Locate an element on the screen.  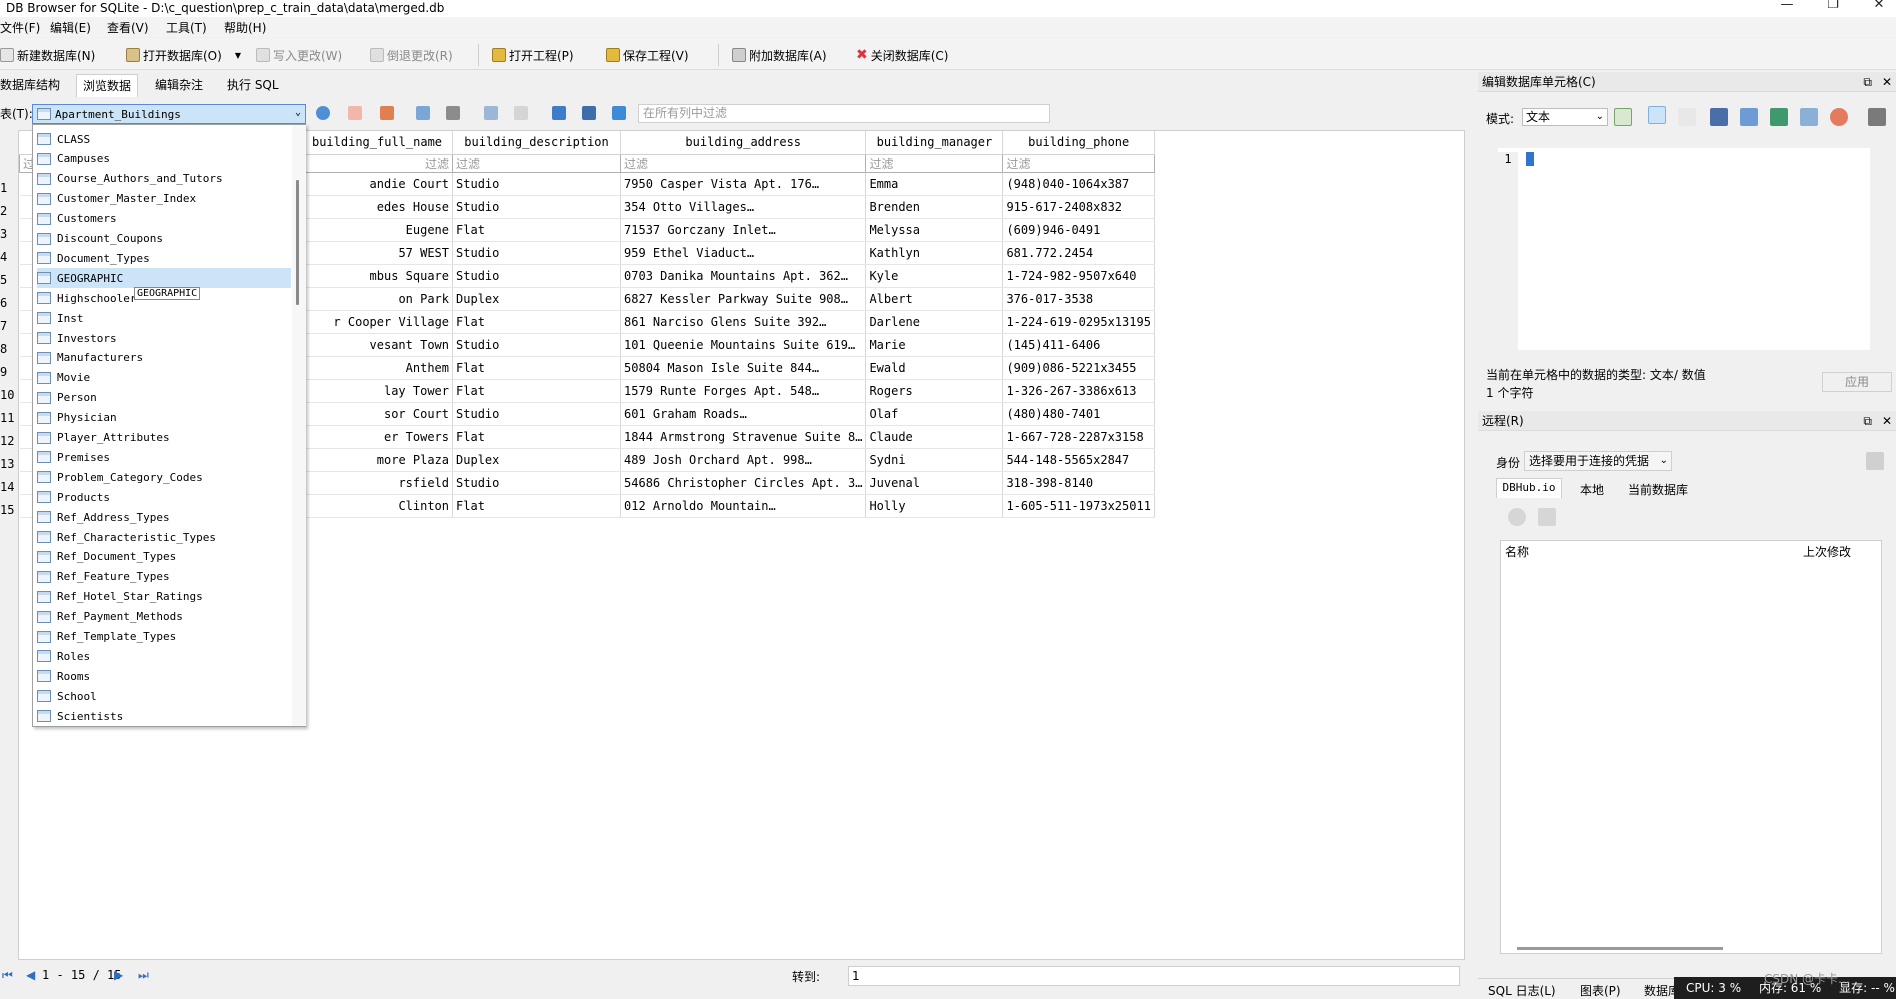
remote-file-list: 名称 上次修改 is located at coordinates (1691, 747).